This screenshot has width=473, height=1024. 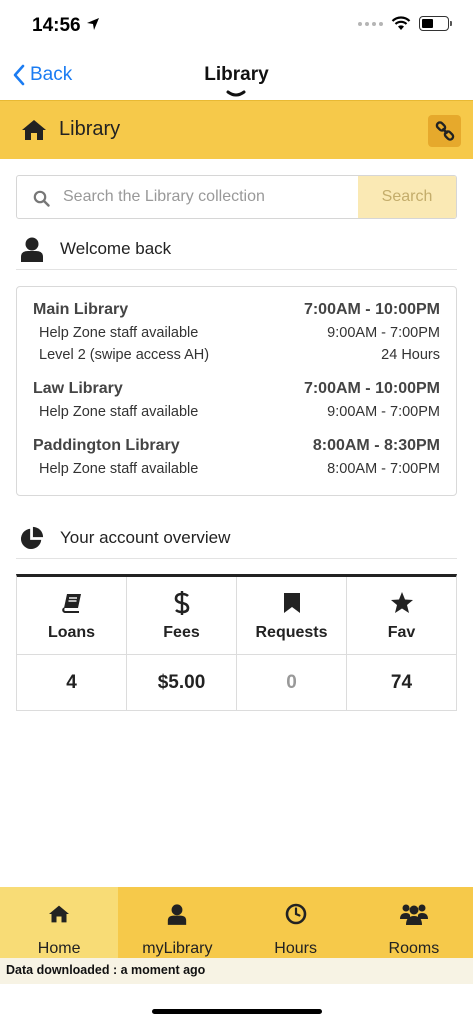 What do you see at coordinates (182, 615) in the screenshot?
I see `fees-cell: Fees` at bounding box center [182, 615].